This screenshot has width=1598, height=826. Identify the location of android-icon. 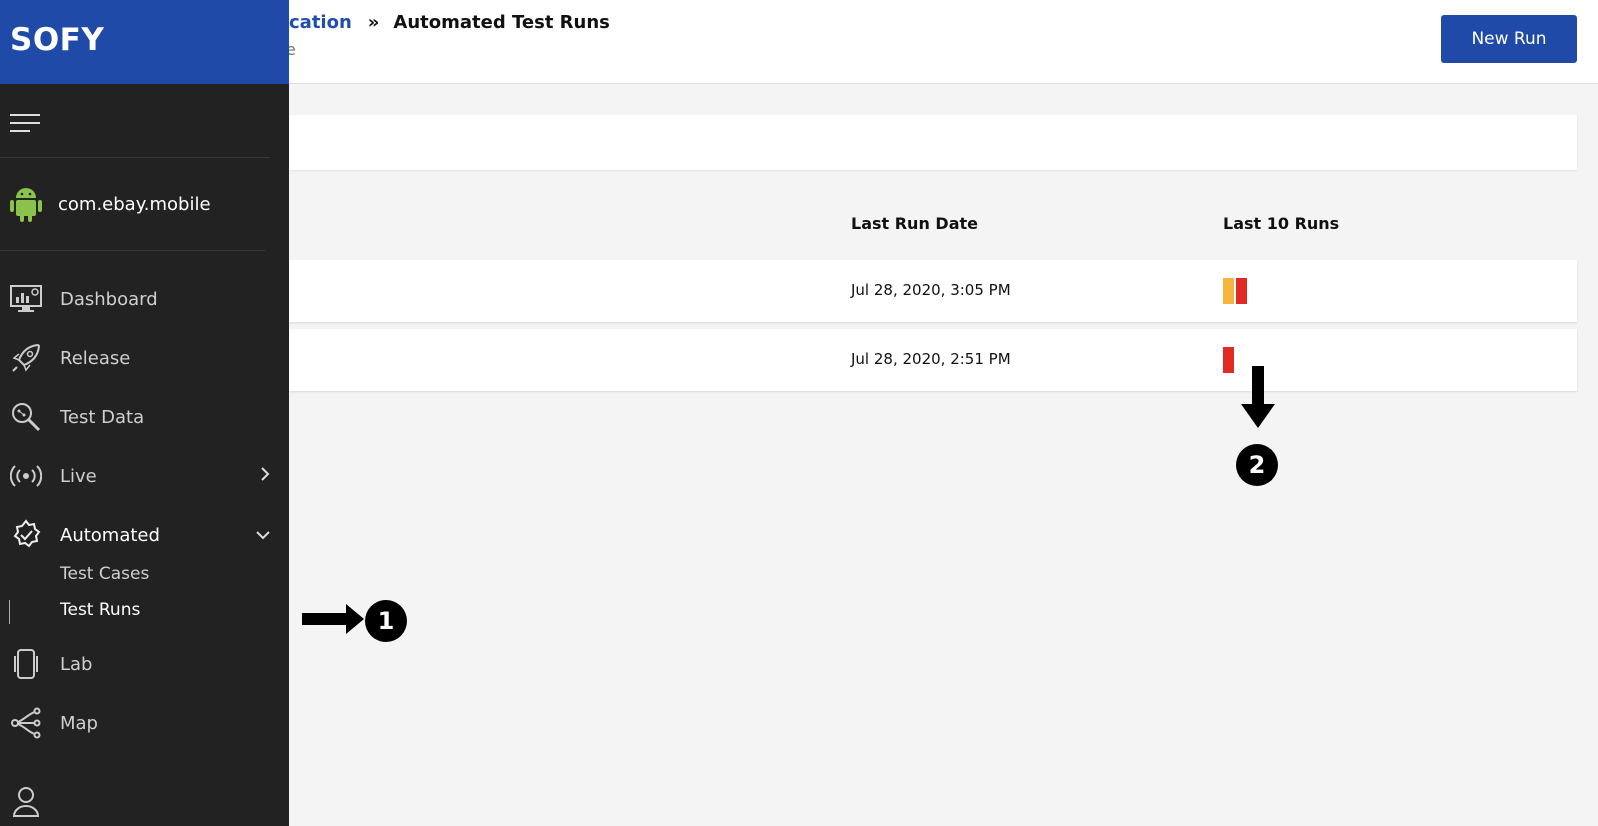
(26, 205).